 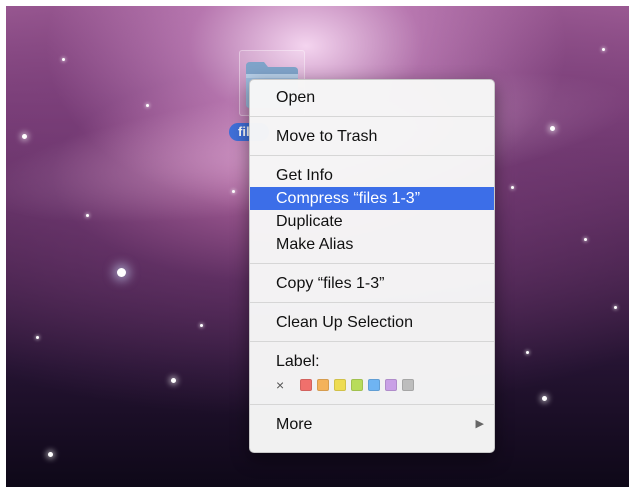 What do you see at coordinates (323, 385) in the screenshot?
I see `label-swatch-orange` at bounding box center [323, 385].